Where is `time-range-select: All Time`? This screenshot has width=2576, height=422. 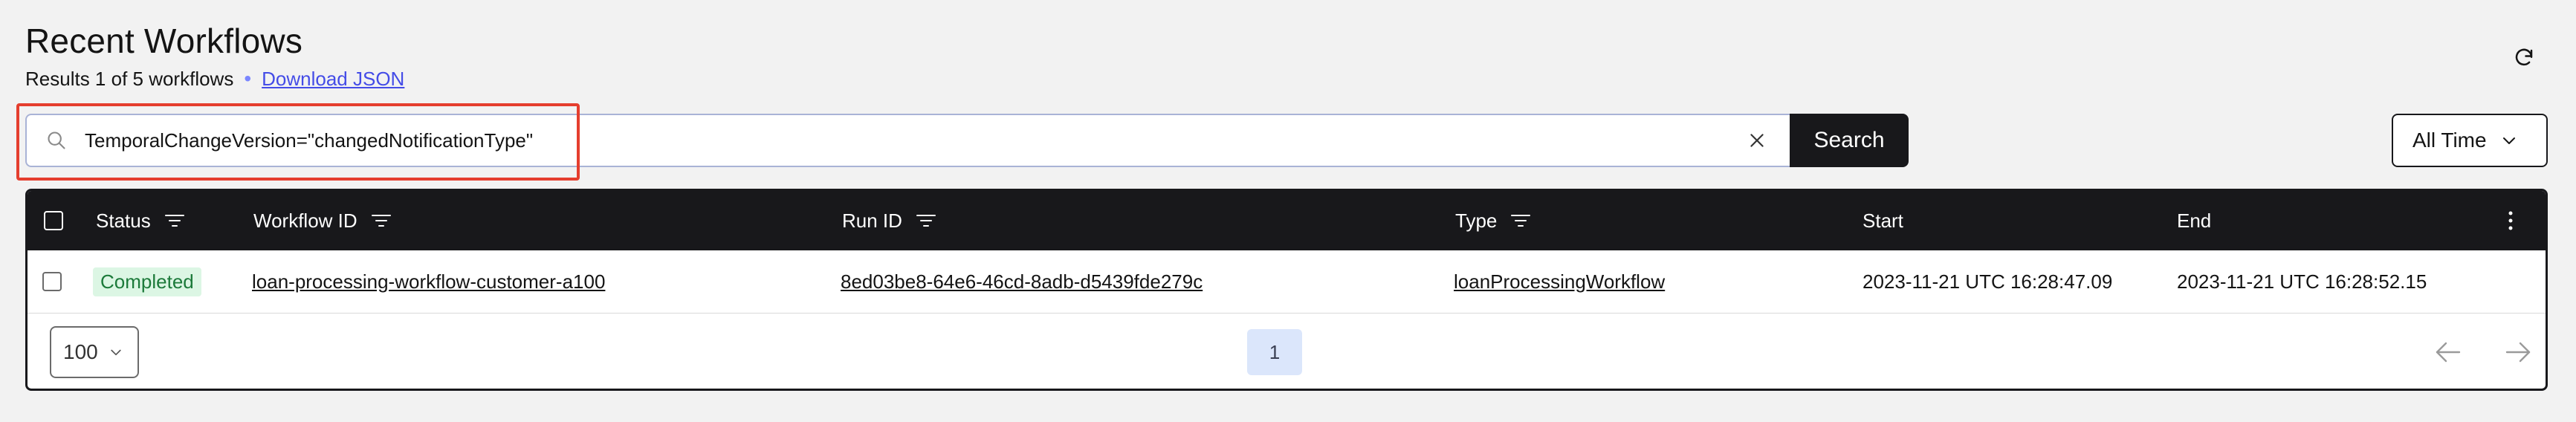
time-range-select: All Time is located at coordinates (2470, 140).